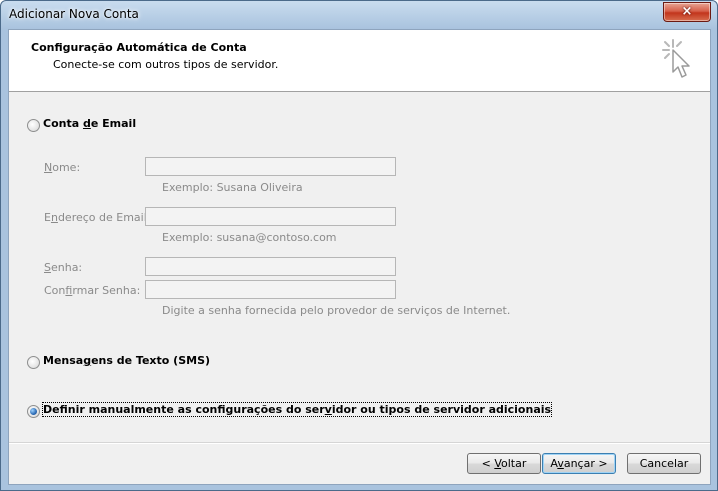 The width and height of the screenshot is (718, 491). I want to click on manual-setup-radio, so click(33, 411).